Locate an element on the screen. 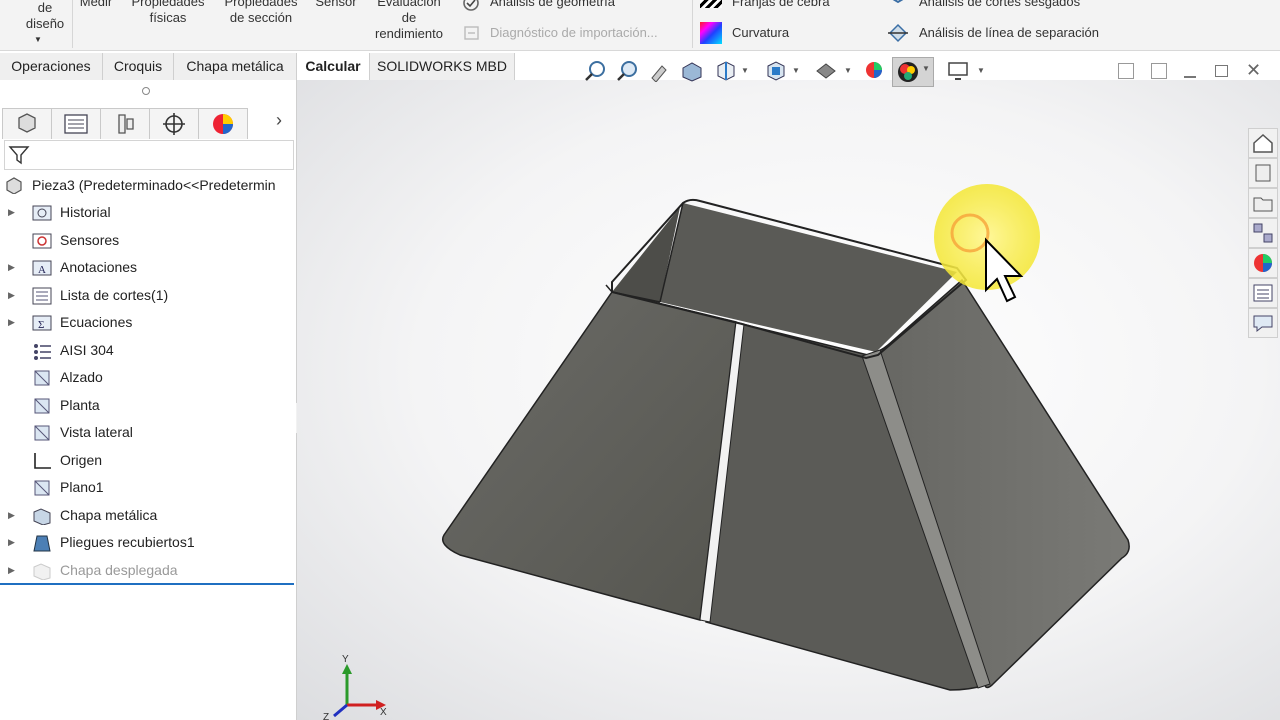 The image size is (1280, 720). view-settings-icon is located at coordinates (958, 71).